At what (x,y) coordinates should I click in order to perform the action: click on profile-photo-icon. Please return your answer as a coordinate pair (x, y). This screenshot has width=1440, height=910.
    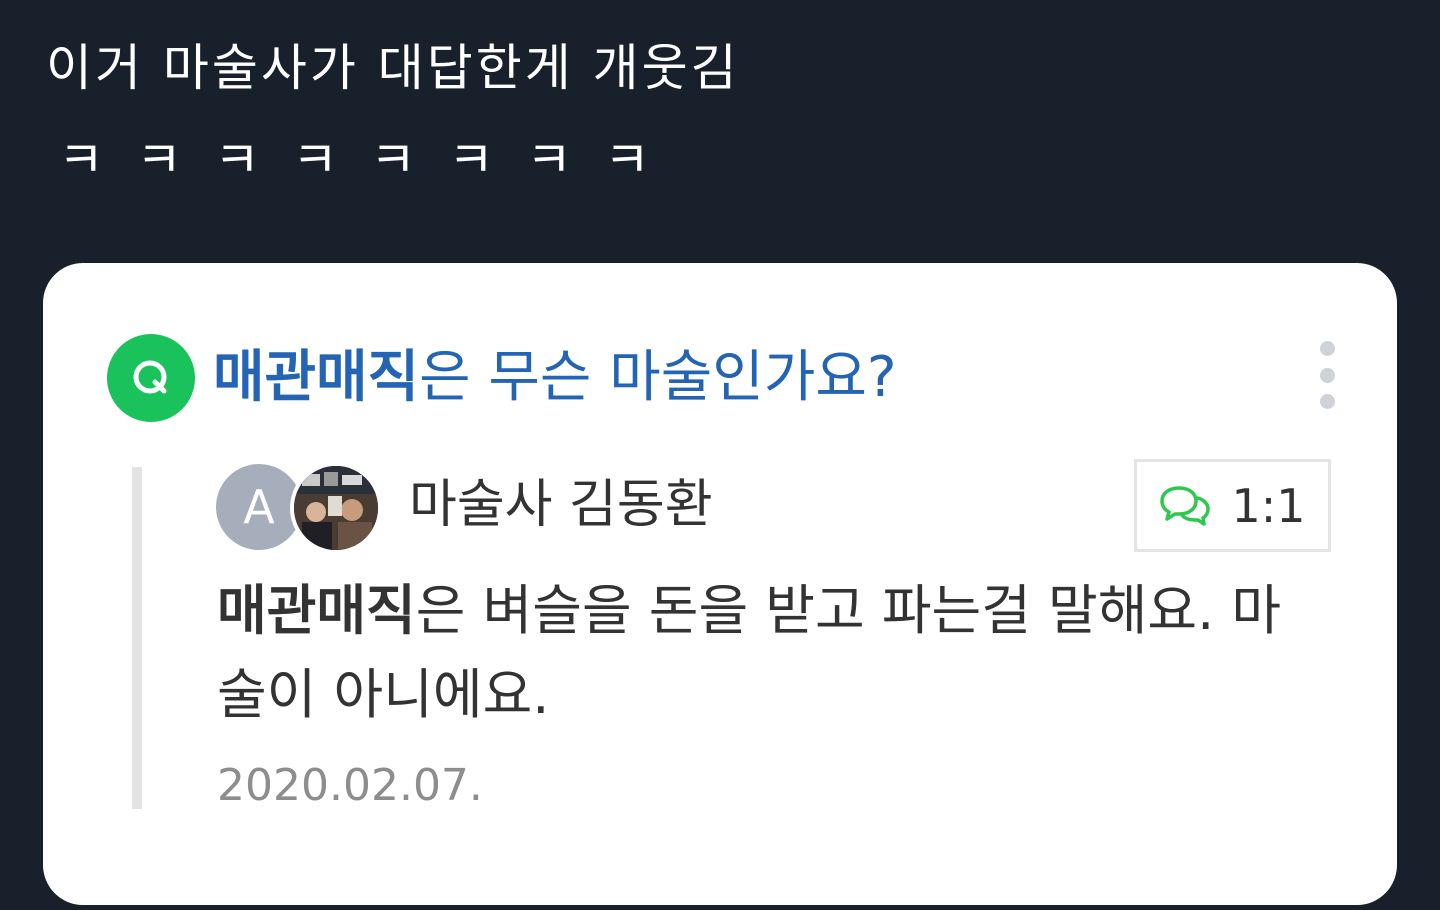
    Looking at the image, I should click on (336, 508).